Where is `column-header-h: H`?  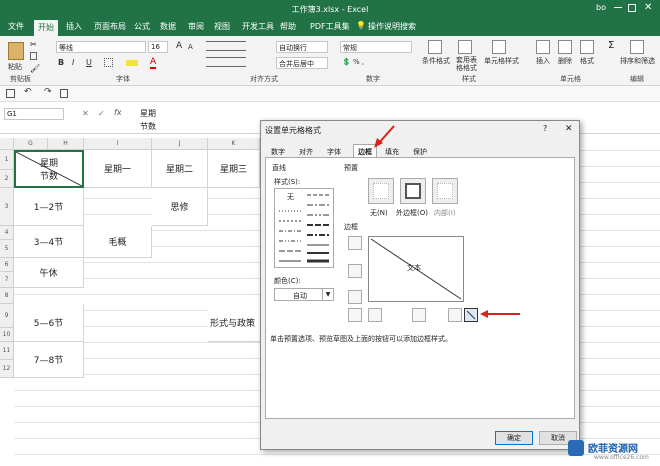 column-header-h: H is located at coordinates (66, 144).